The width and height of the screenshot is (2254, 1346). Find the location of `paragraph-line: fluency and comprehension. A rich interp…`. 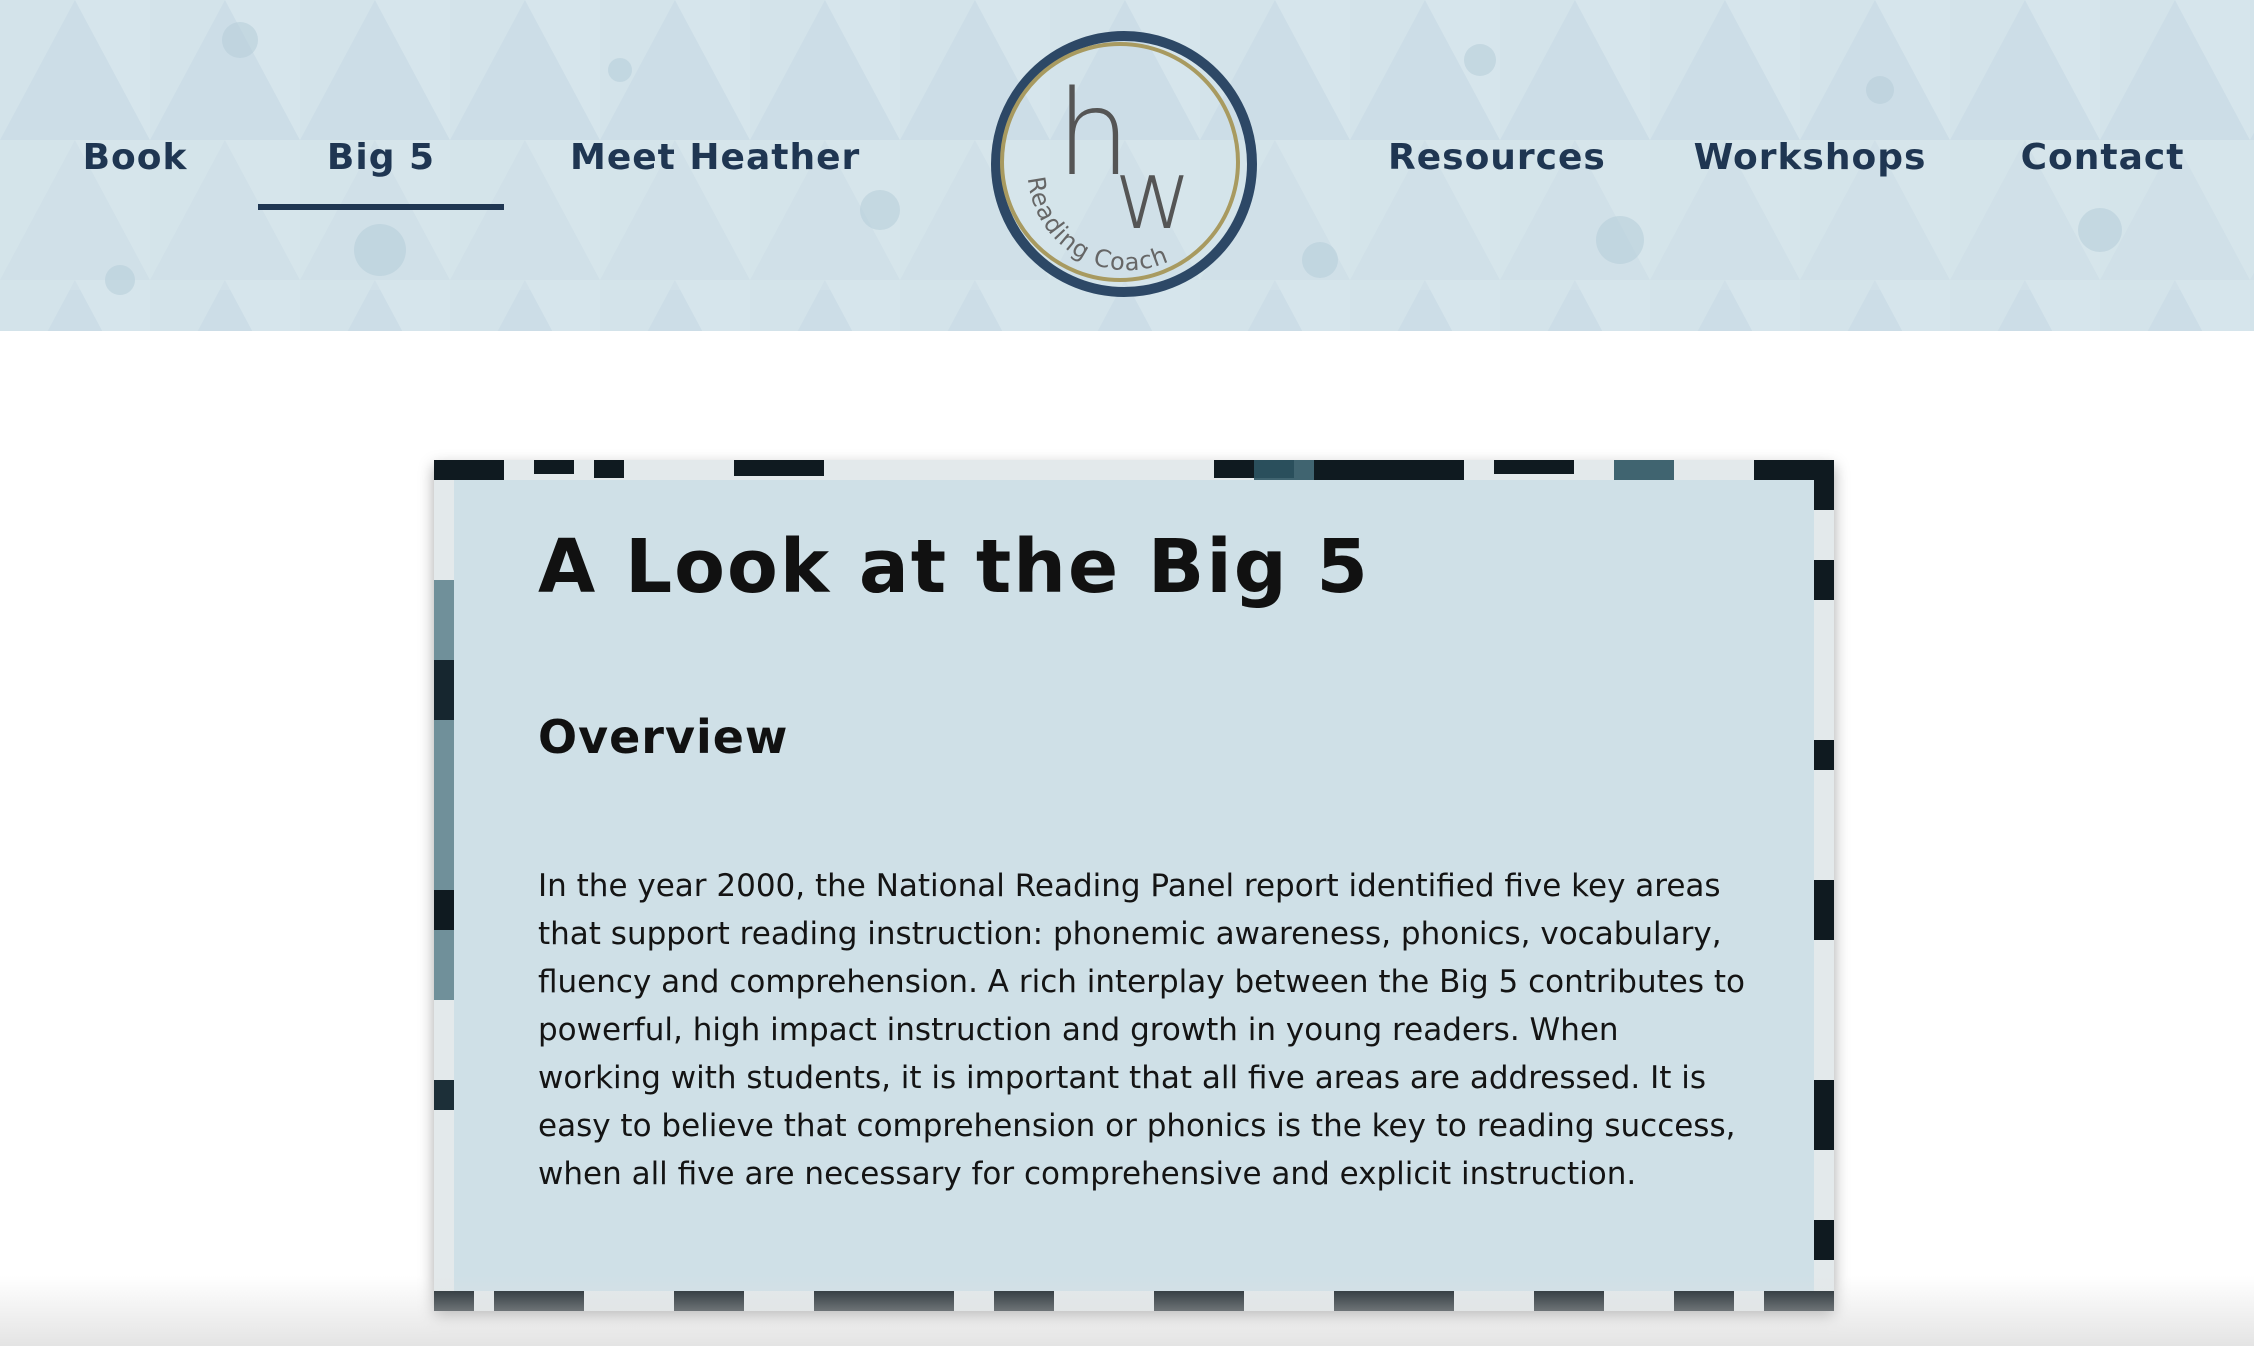

paragraph-line: fluency and comprehension. A rich interp… is located at coordinates (1141, 982).